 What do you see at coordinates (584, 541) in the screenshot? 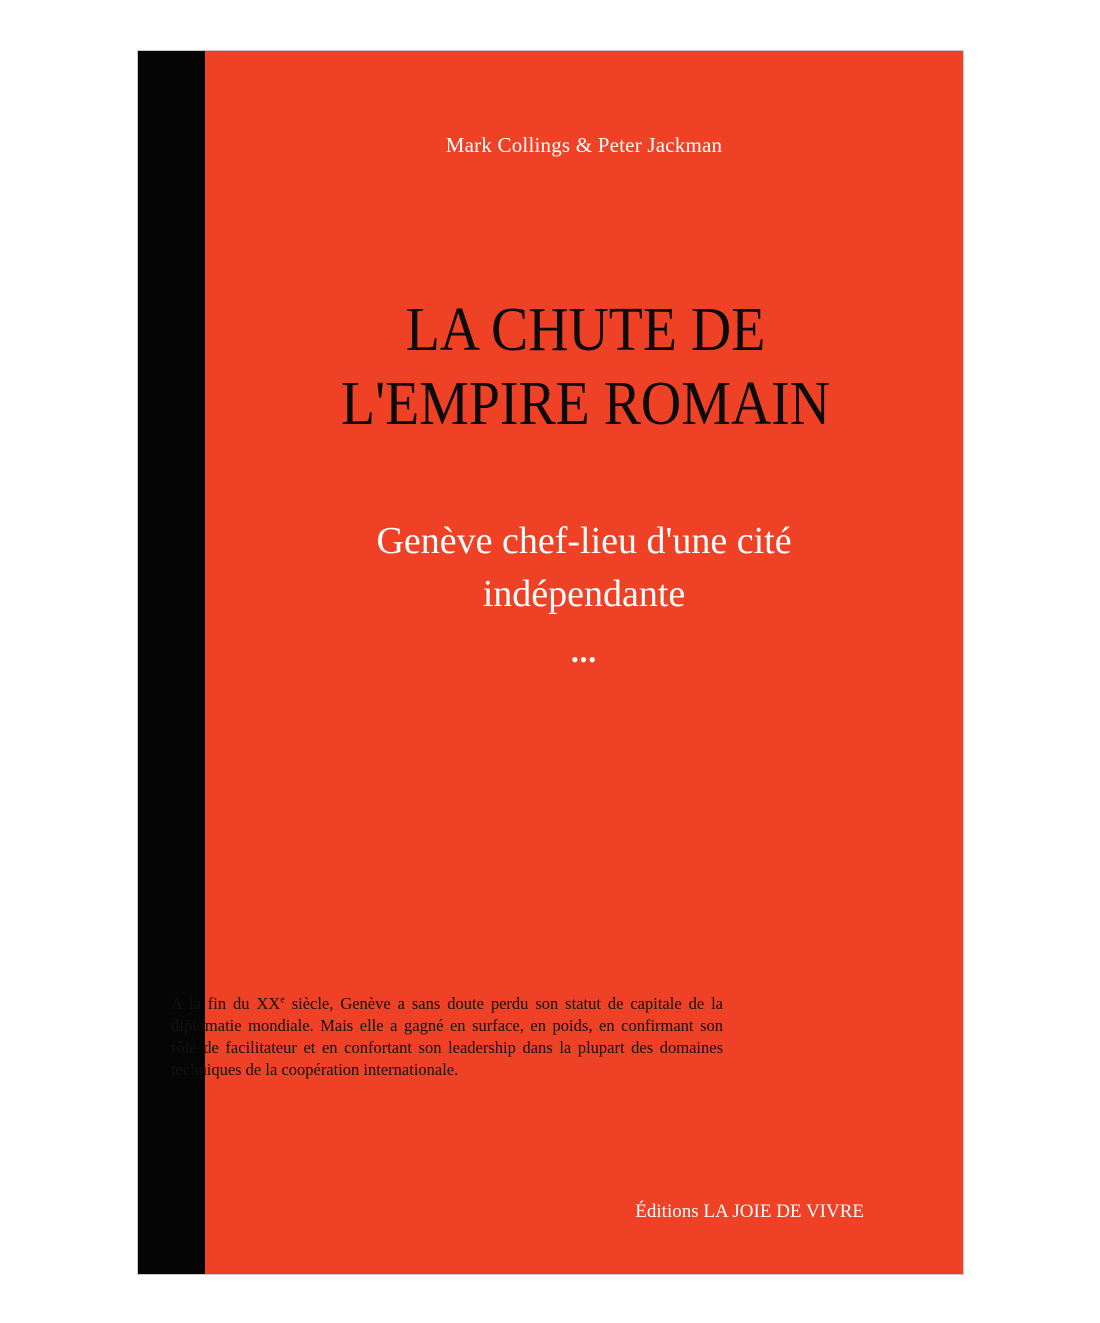
I see `subtitle-line-1: Genève chef-lieu d'une cité` at bounding box center [584, 541].